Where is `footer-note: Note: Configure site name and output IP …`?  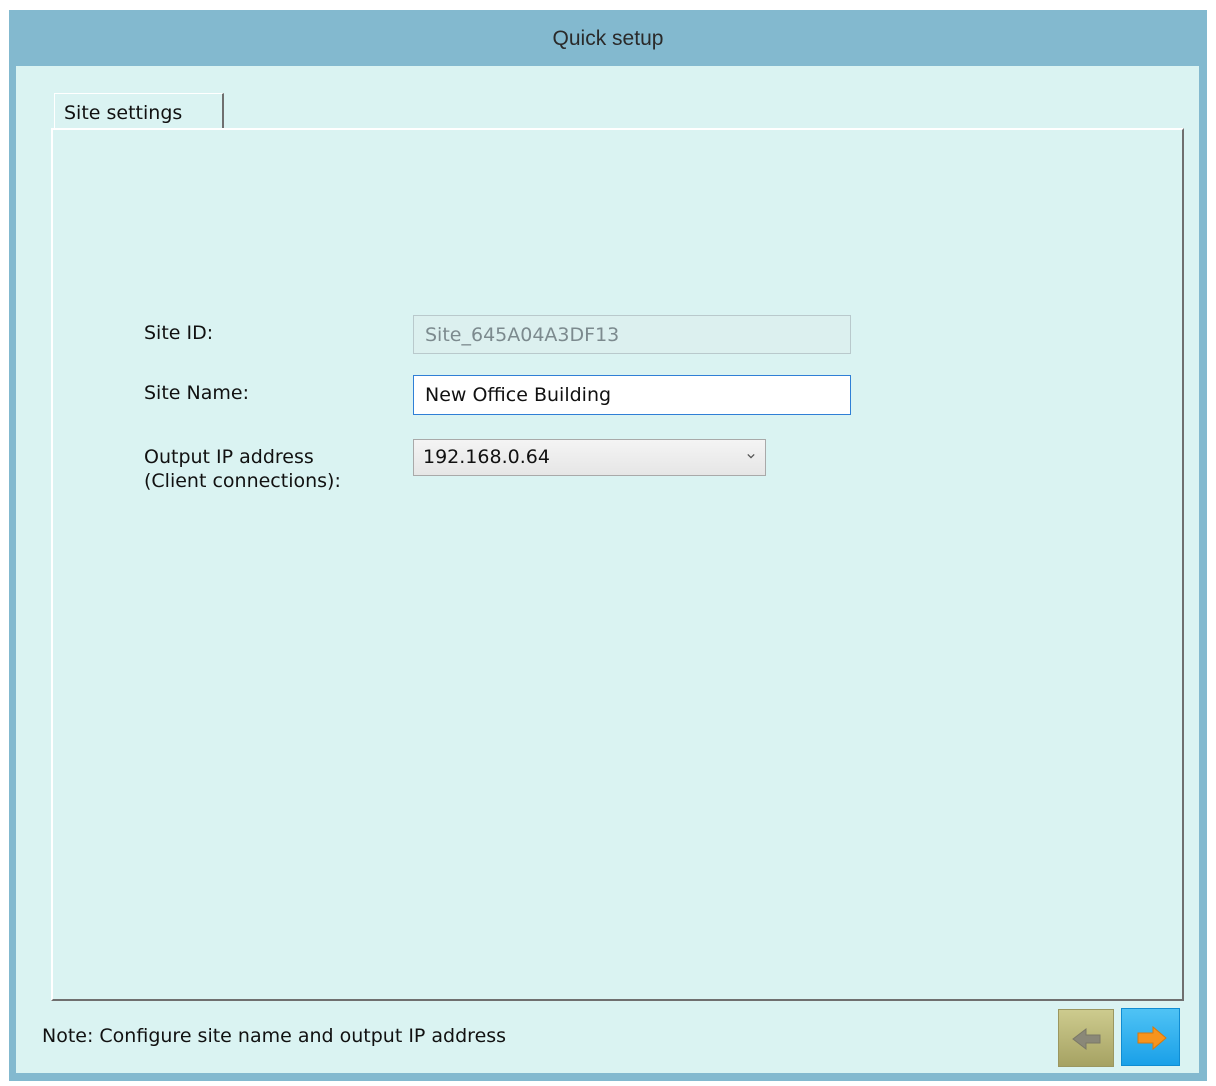
footer-note: Note: Configure site name and output IP … is located at coordinates (274, 1036).